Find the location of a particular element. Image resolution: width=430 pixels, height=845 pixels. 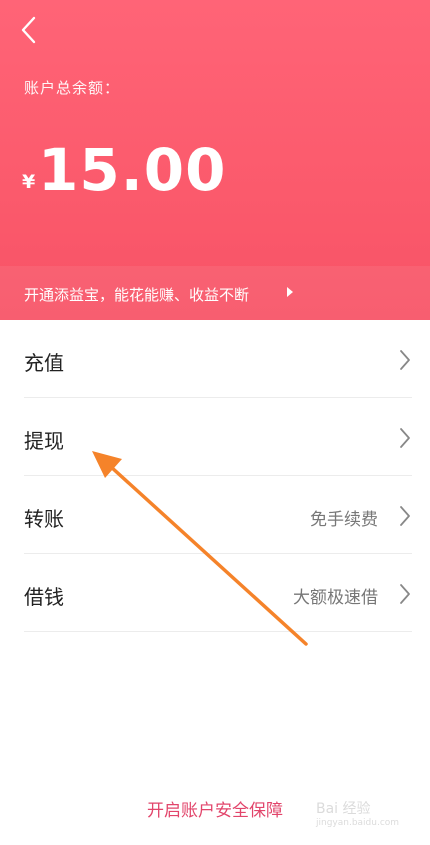

watermark-subtext: jingyan.baidu.com is located at coordinates (358, 823).